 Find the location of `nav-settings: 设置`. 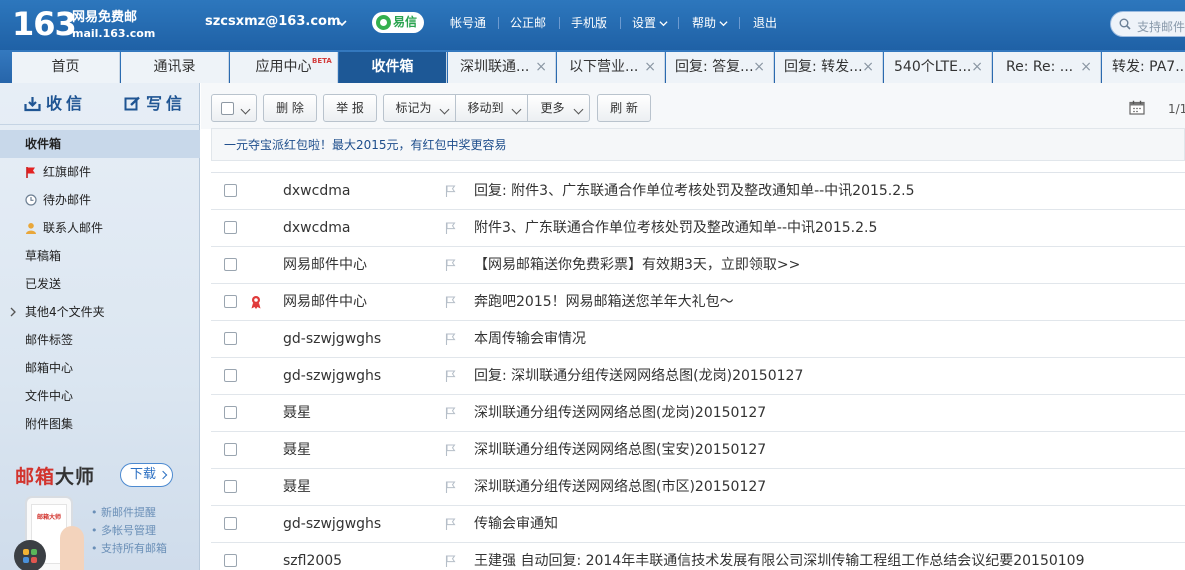

nav-settings: 设置 is located at coordinates (644, 23).